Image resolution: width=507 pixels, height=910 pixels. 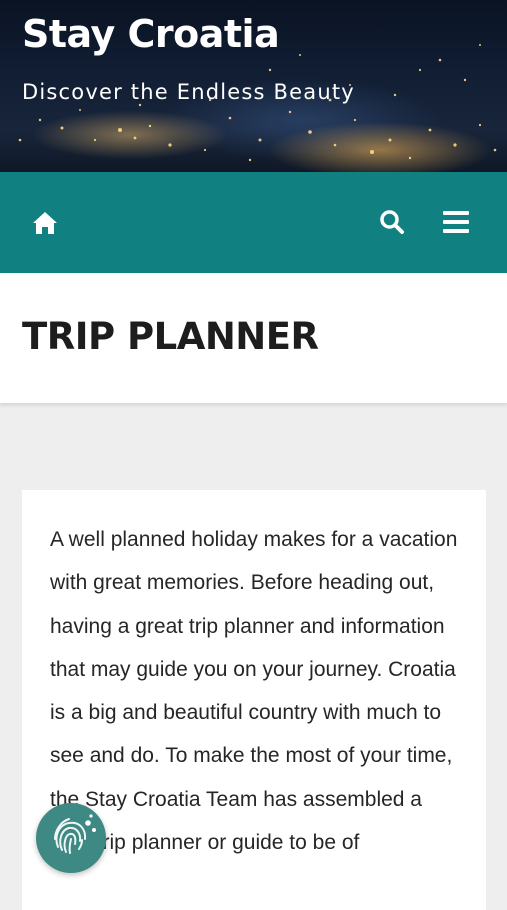 What do you see at coordinates (170, 336) in the screenshot?
I see `page-title: TRIP PLANNER` at bounding box center [170, 336].